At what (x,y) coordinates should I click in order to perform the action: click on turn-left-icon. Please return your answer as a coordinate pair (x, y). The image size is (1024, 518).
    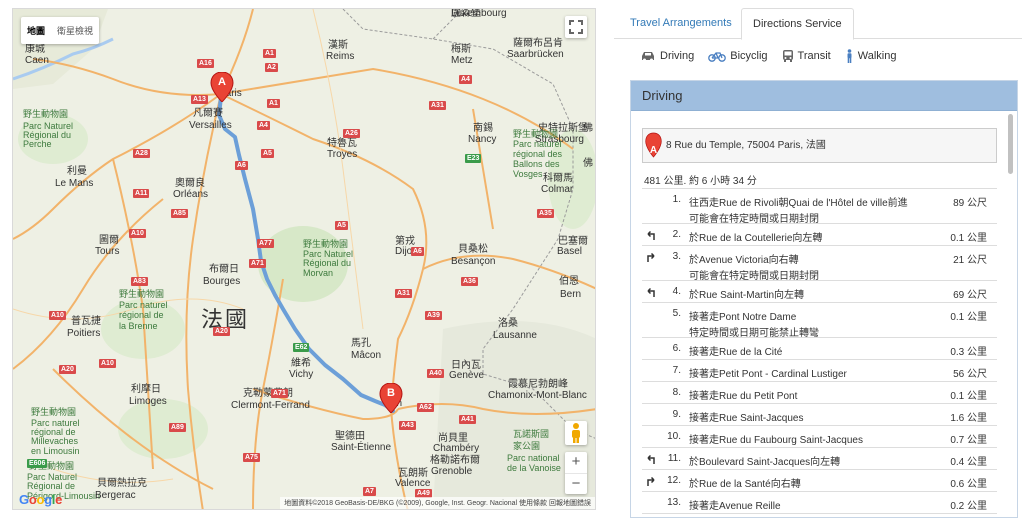
    Looking at the image, I should click on (651, 459).